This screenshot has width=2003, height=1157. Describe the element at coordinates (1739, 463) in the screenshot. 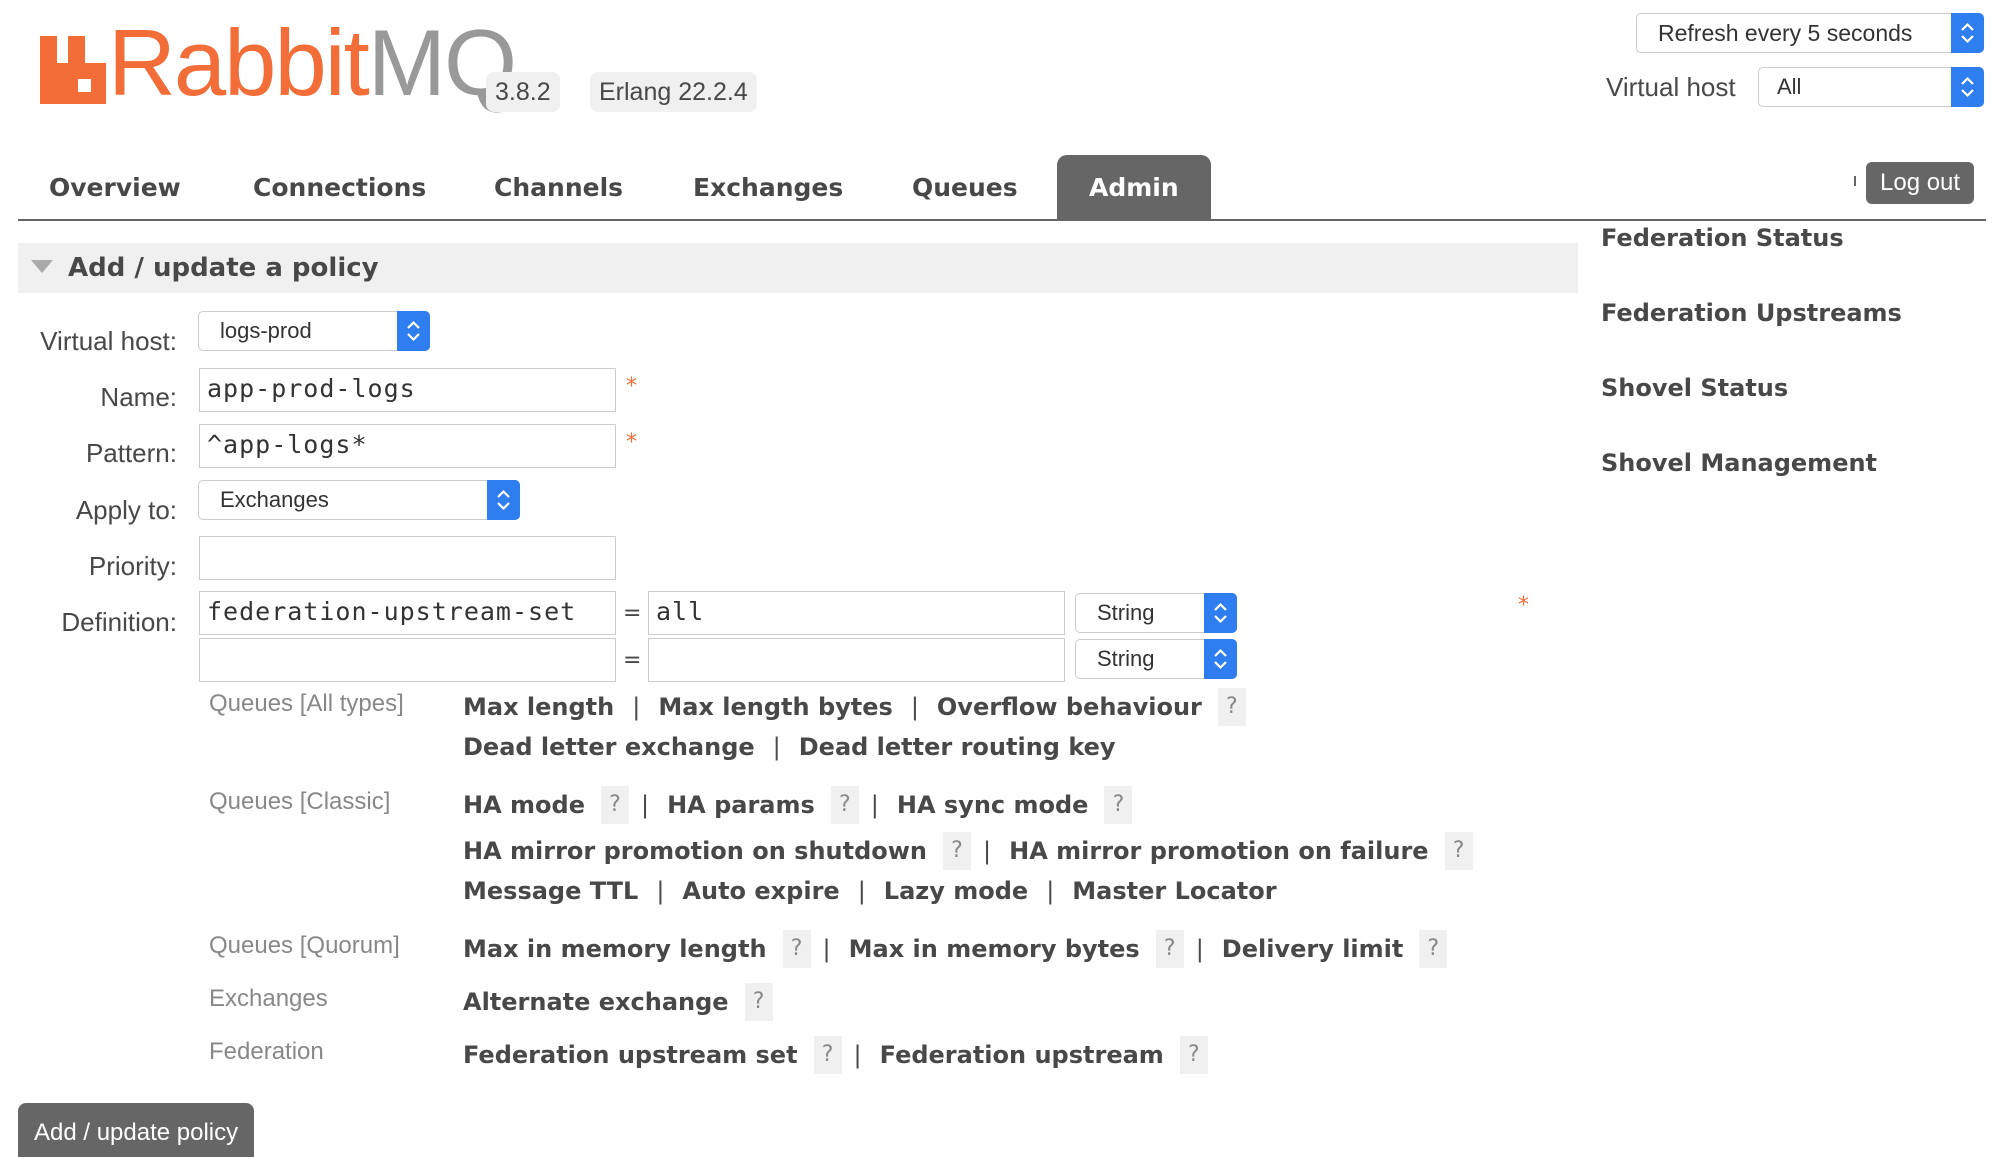

I see `sidebar-item-shovel-management: Shovel Management` at that location.